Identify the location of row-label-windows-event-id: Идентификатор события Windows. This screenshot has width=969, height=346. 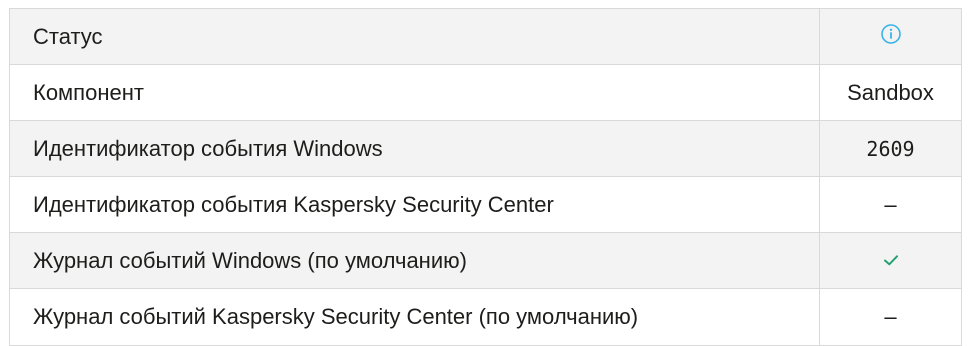
(414, 148).